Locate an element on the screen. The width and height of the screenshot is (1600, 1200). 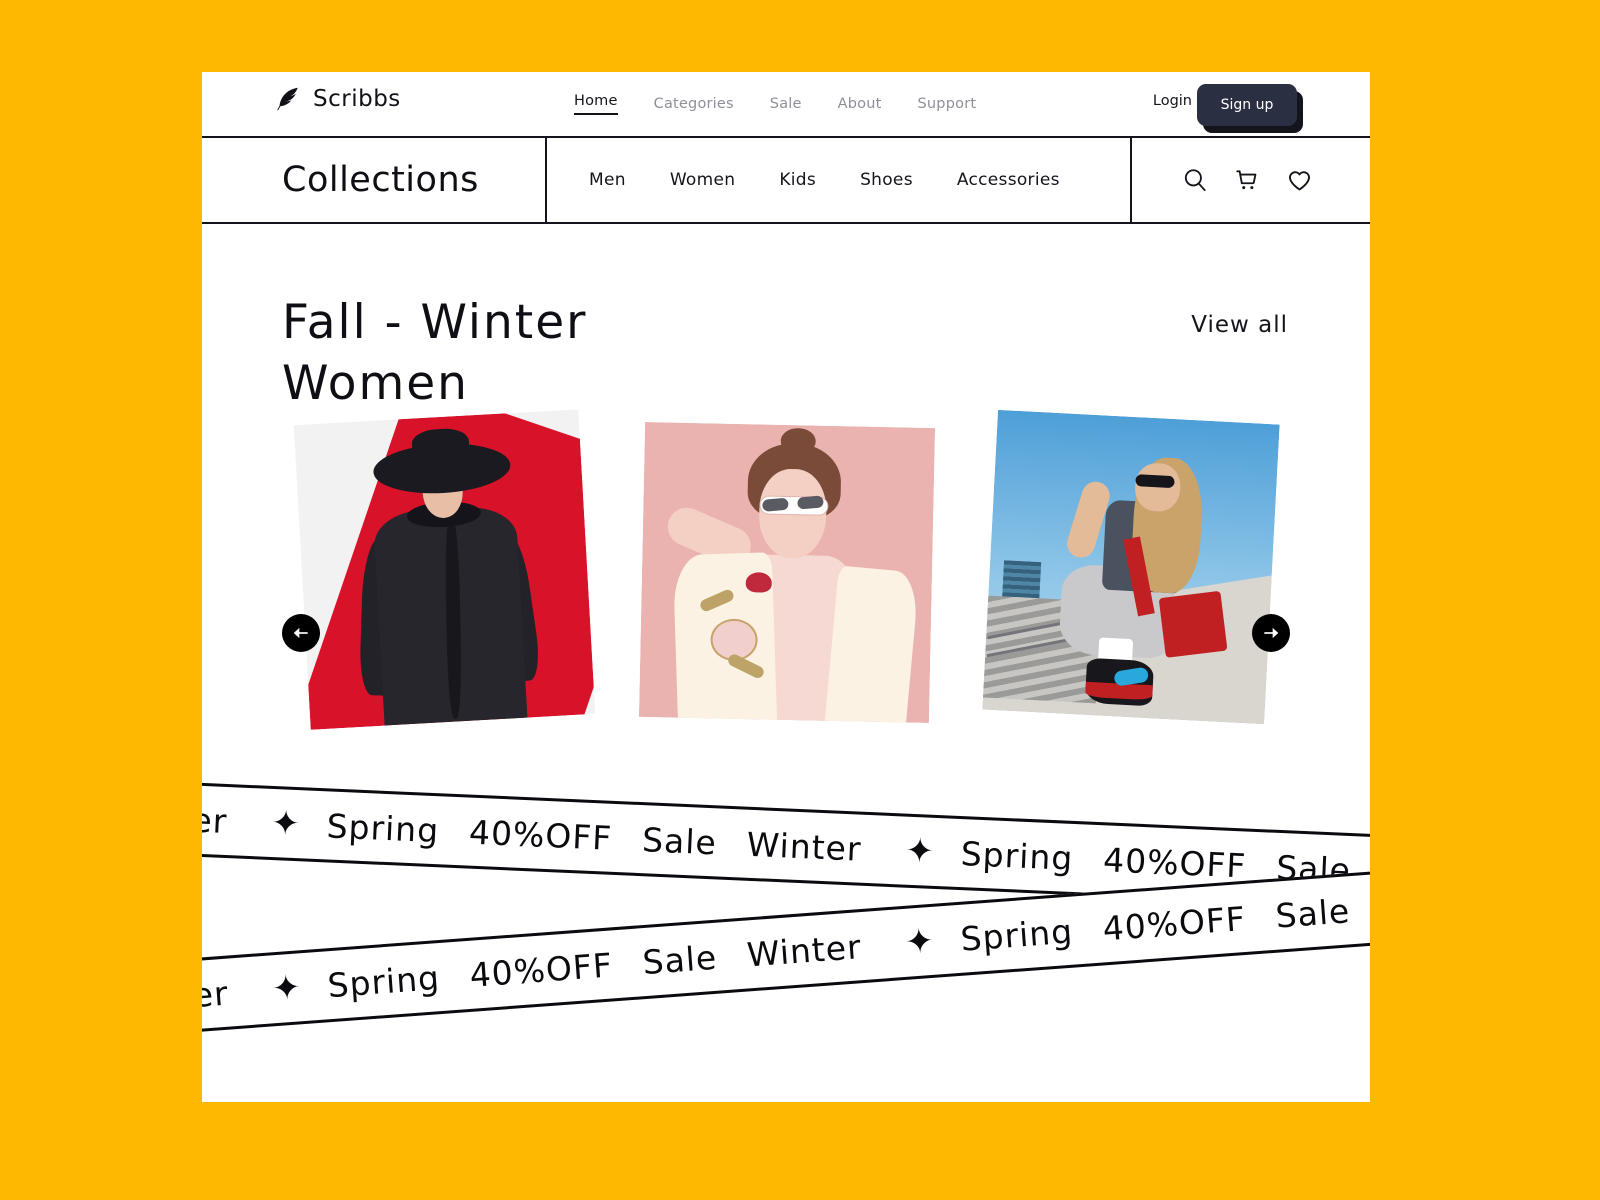
signup-button: Sign up is located at coordinates (1247, 105).